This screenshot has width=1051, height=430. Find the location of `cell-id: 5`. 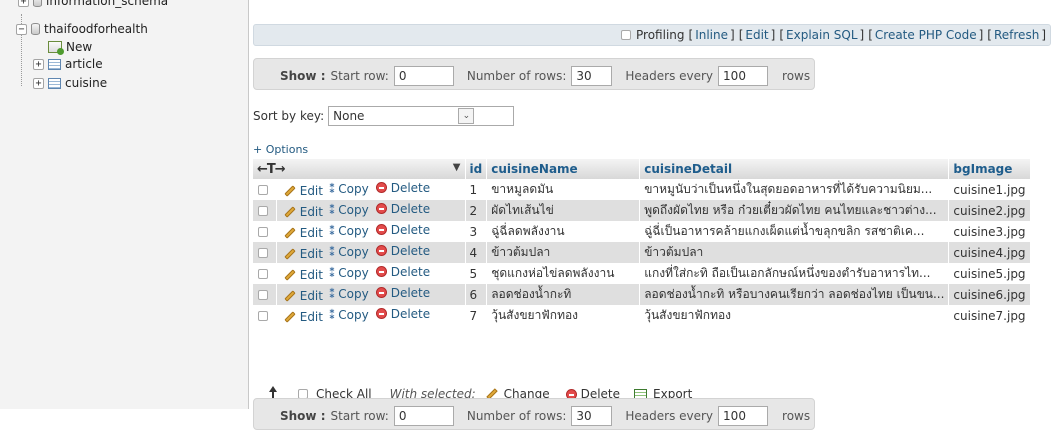

cell-id: 5 is located at coordinates (476, 273).